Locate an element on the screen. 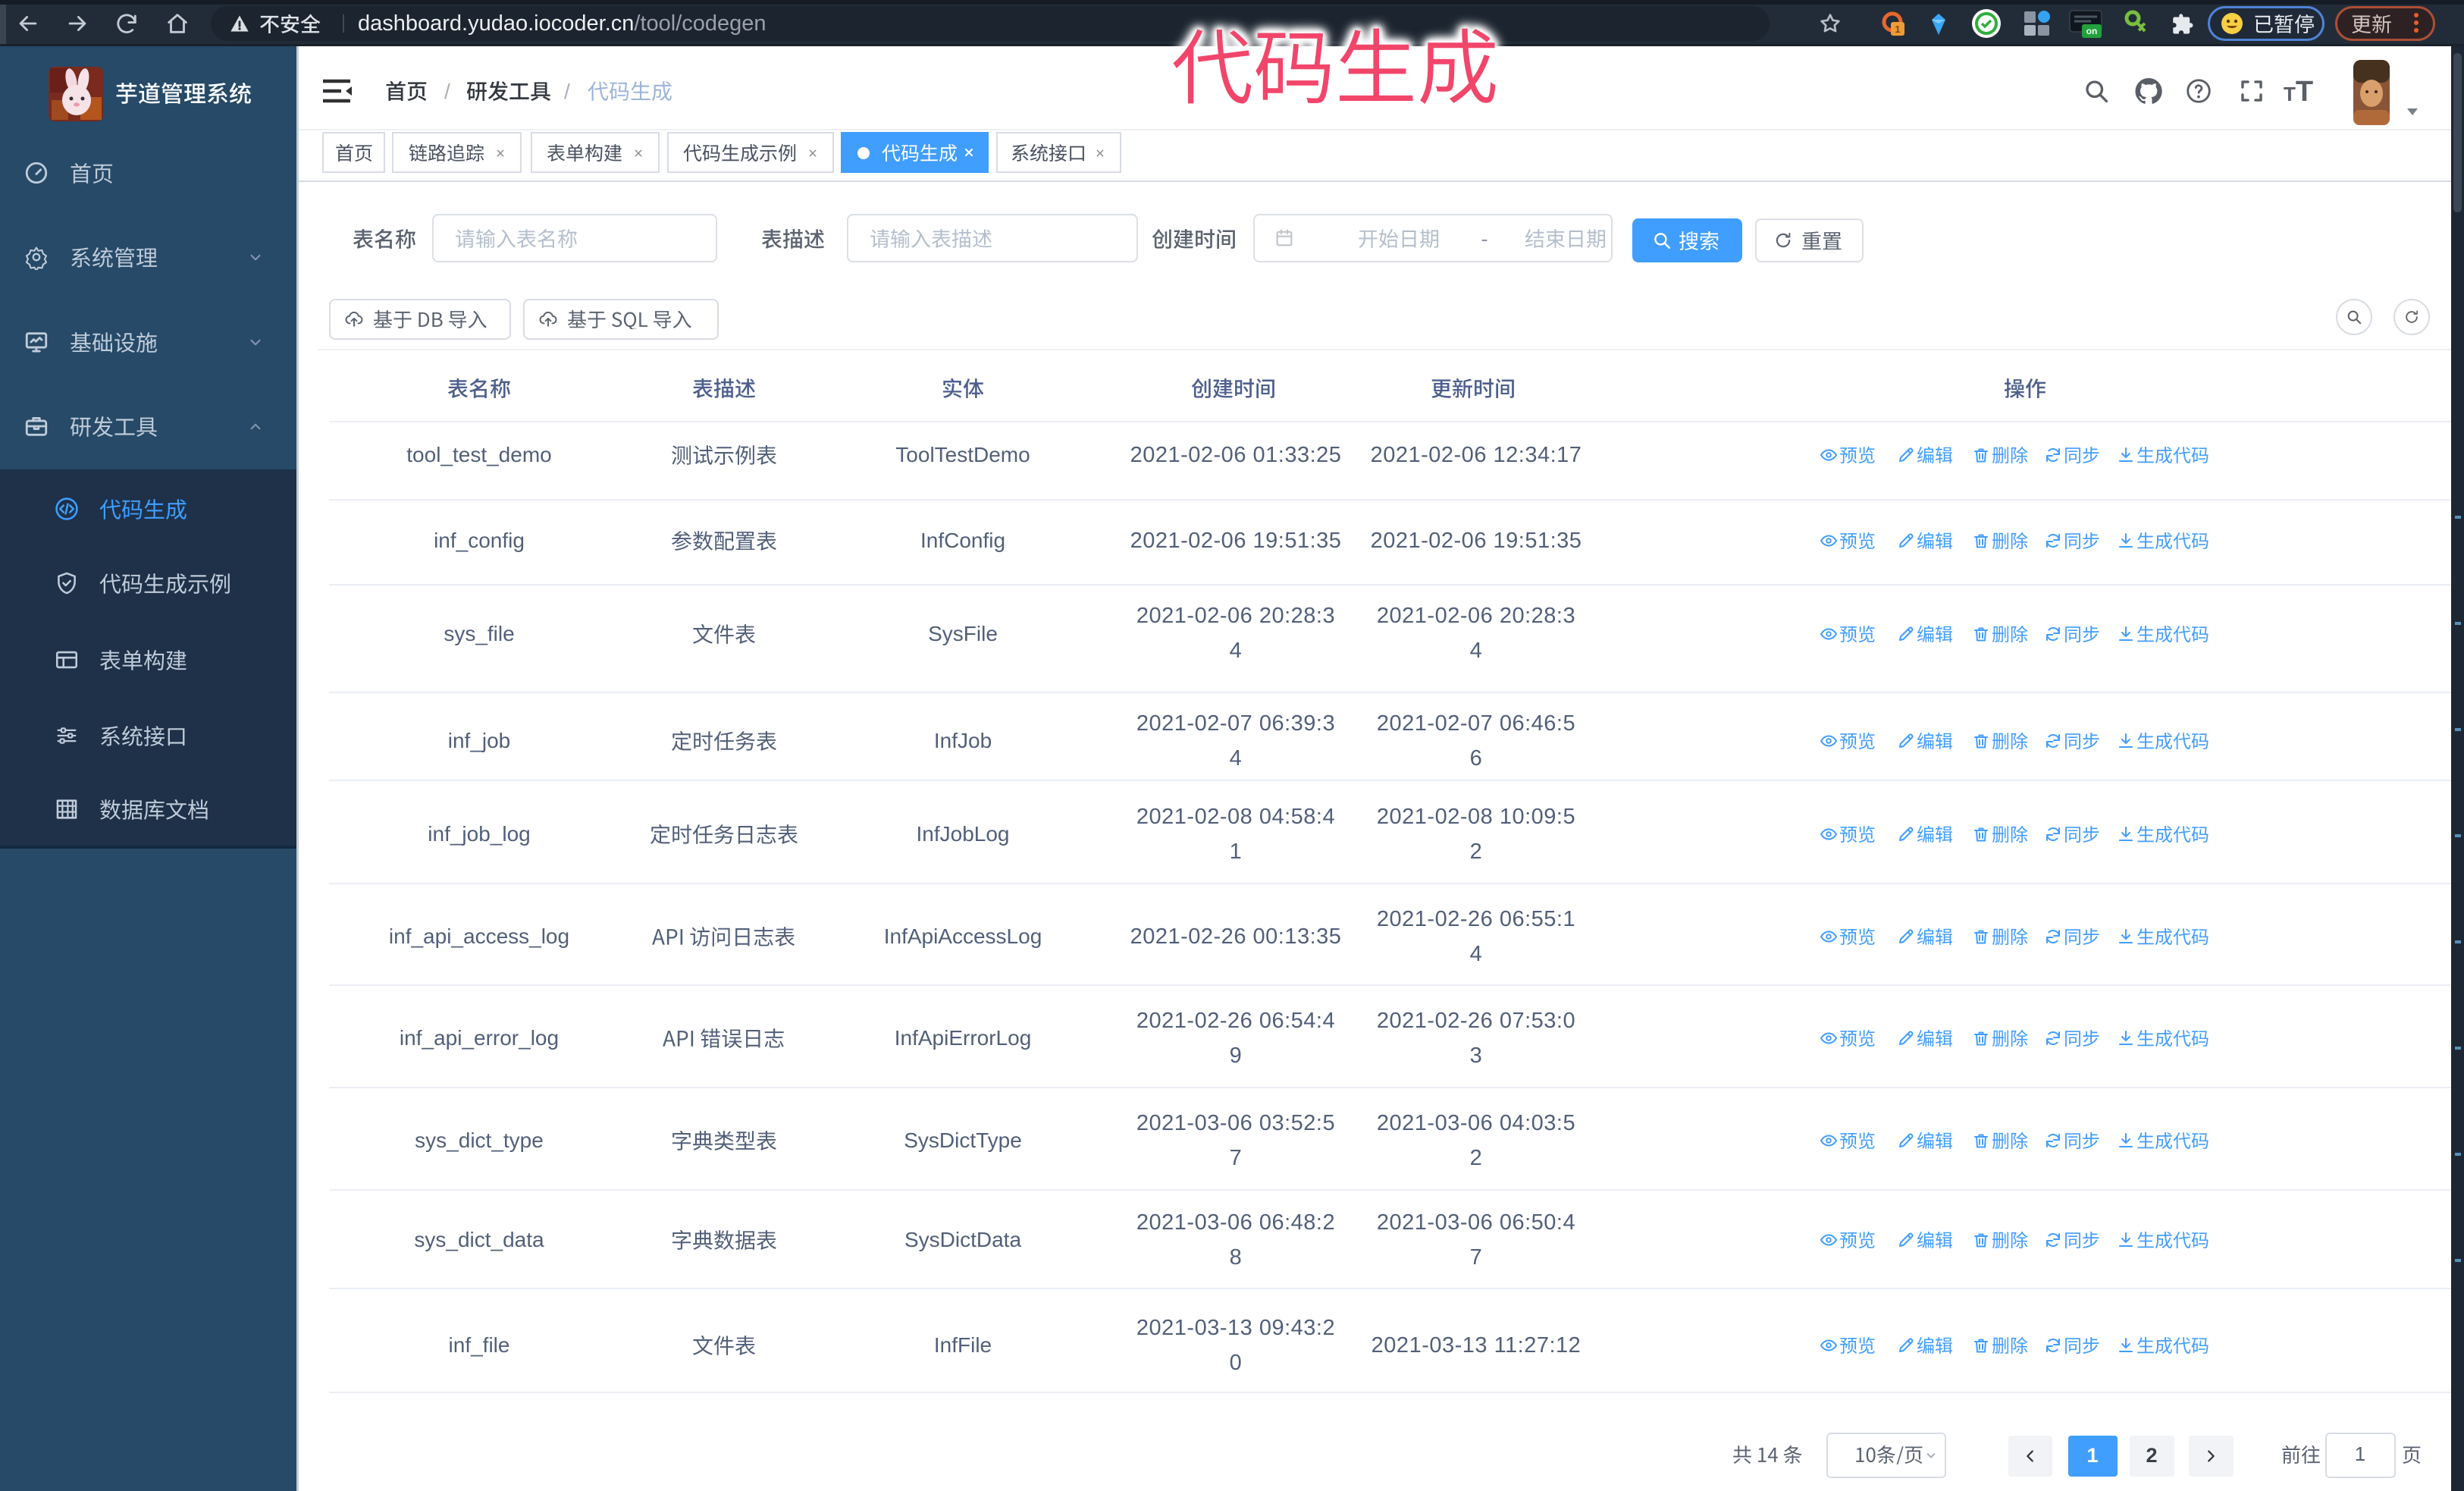 Image resolution: width=2464 pixels, height=1491 pixels. svg-text: 1 is located at coordinates (1898, 29).